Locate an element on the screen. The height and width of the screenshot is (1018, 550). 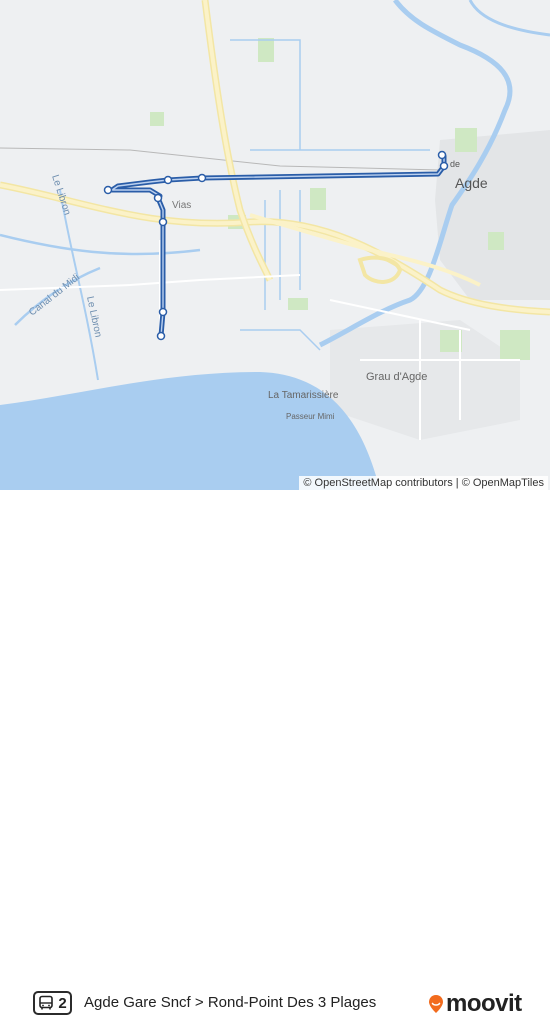
label-passeur-mimi: Passeur Mimi is located at coordinates (310, 416).